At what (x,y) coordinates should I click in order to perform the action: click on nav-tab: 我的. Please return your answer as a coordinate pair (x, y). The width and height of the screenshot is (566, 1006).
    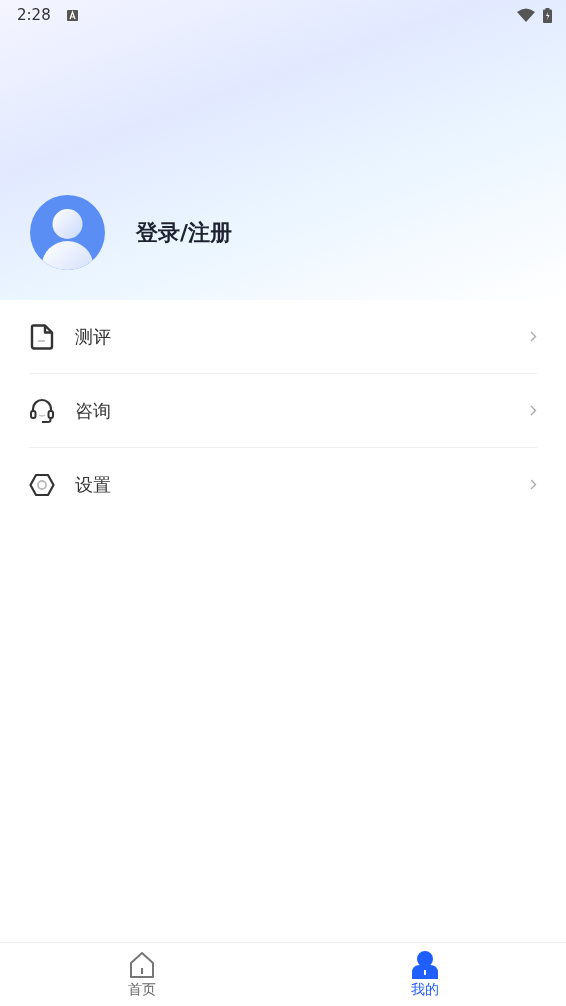
    Looking at the image, I should click on (424, 974).